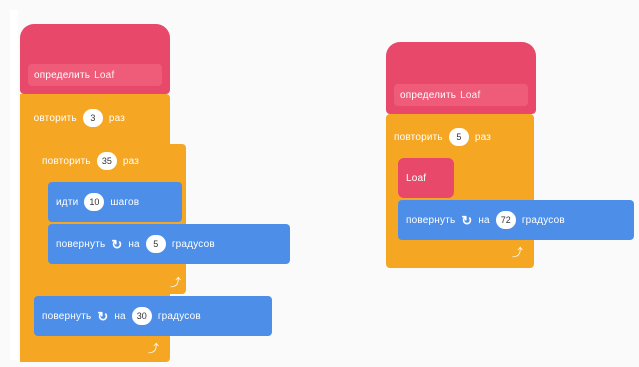  What do you see at coordinates (14, 185) in the screenshot?
I see `canvas-edge` at bounding box center [14, 185].